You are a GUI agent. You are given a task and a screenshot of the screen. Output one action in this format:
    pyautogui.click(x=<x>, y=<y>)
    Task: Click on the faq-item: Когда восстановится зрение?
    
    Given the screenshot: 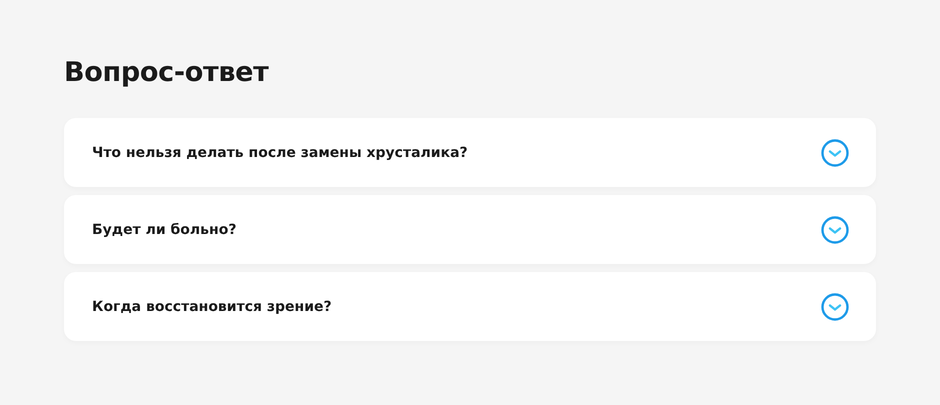 What is the action you would take?
    pyautogui.click(x=470, y=306)
    